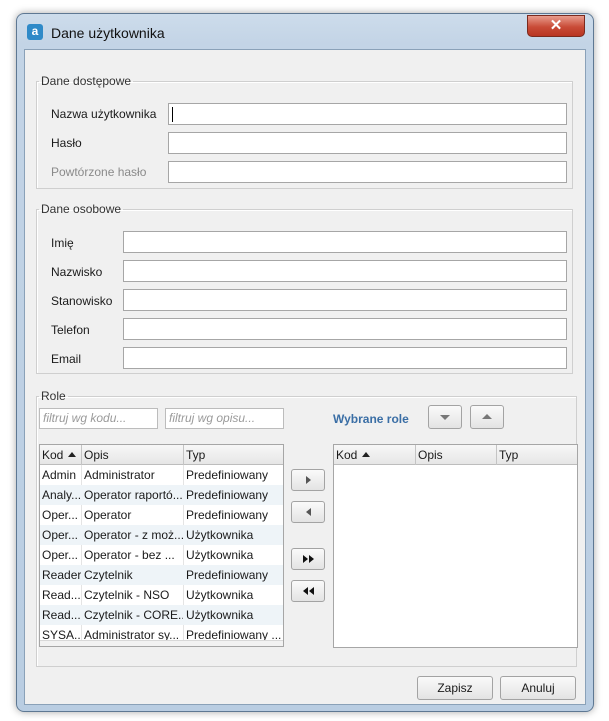 The width and height of the screenshot is (609, 721). Describe the element at coordinates (119, 475) in the screenshot. I see `cell-description: Administrator` at that location.